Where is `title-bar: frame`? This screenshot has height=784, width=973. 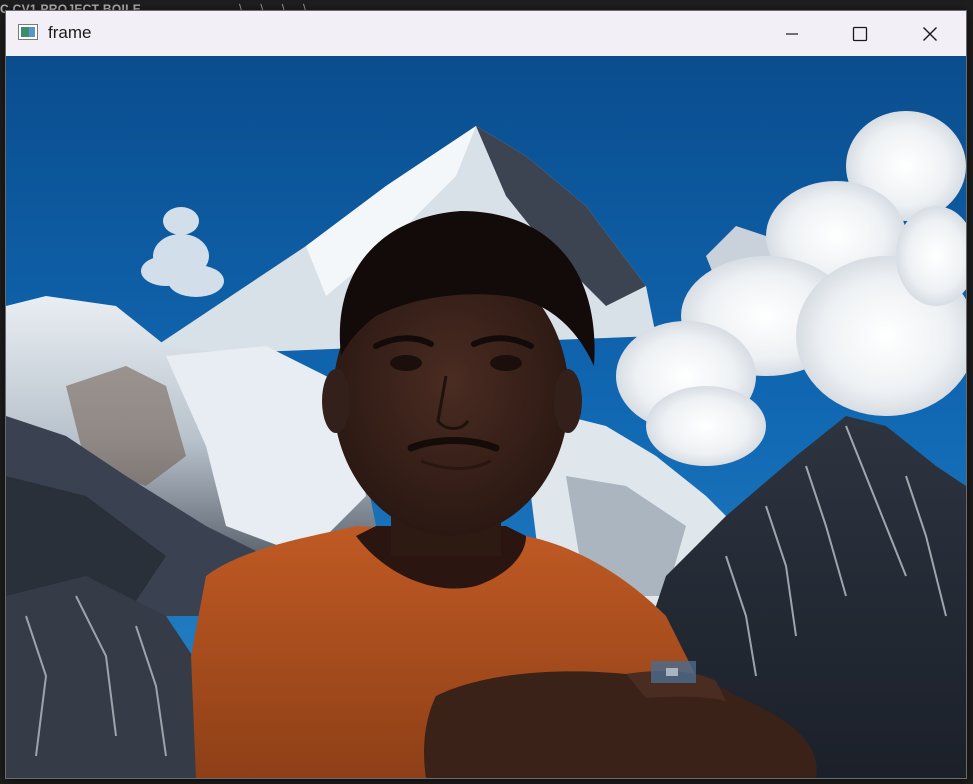
title-bar: frame is located at coordinates (486, 33).